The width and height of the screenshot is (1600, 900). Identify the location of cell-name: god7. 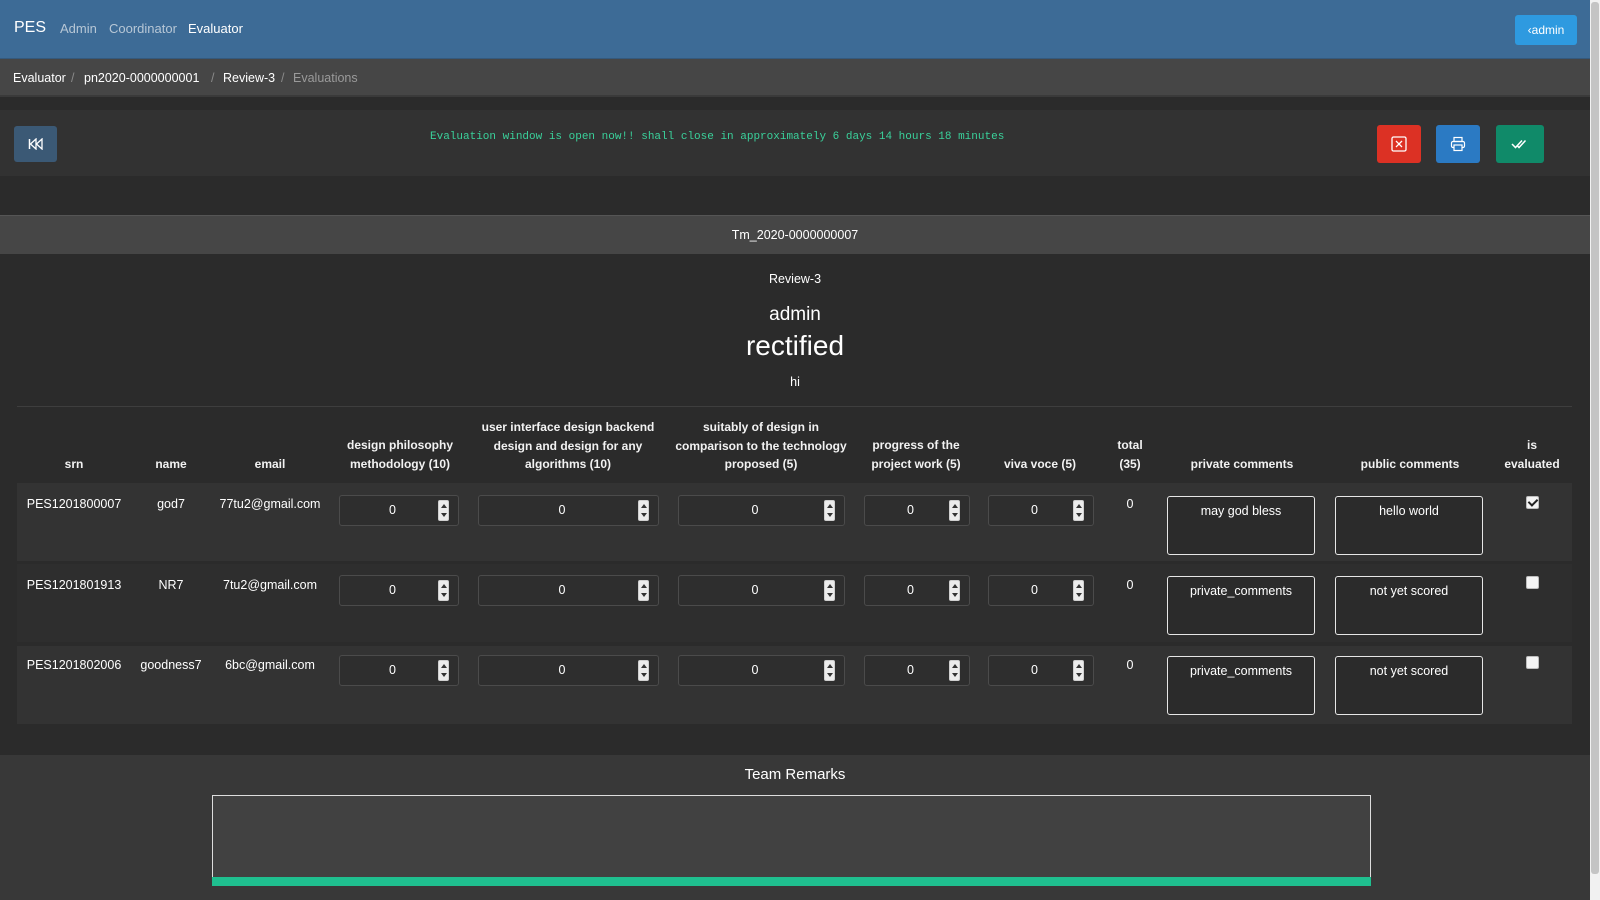
(171, 504).